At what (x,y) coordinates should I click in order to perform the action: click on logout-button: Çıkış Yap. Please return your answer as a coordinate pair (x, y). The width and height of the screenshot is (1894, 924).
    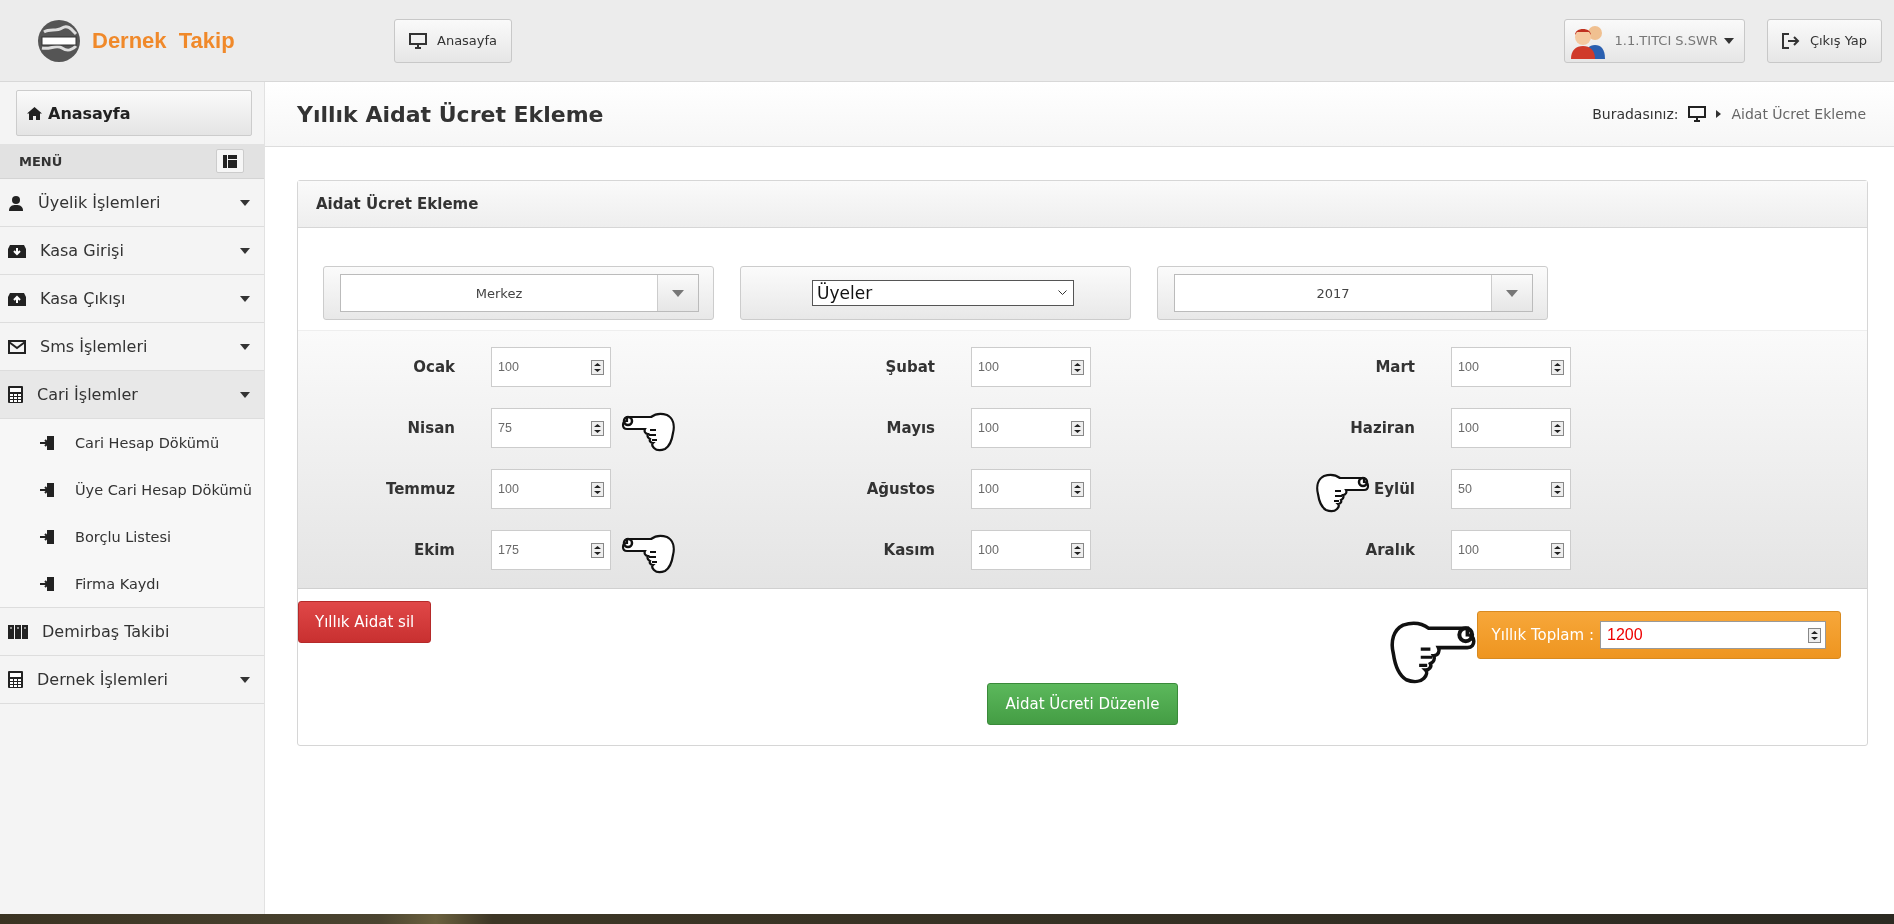
    Looking at the image, I should click on (1824, 40).